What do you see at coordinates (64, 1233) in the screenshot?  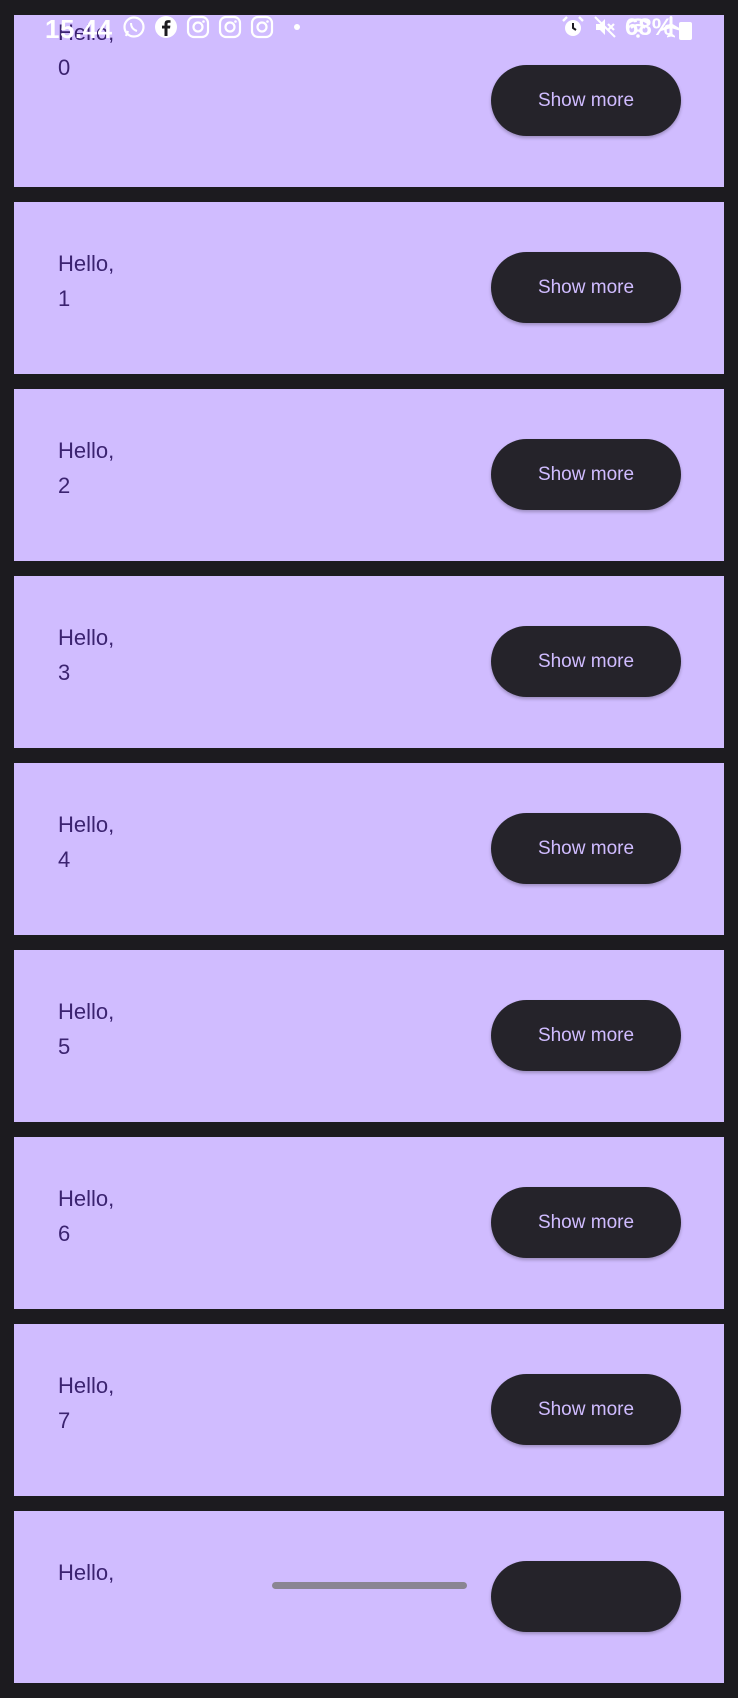 I see `greeting-number: 6` at bounding box center [64, 1233].